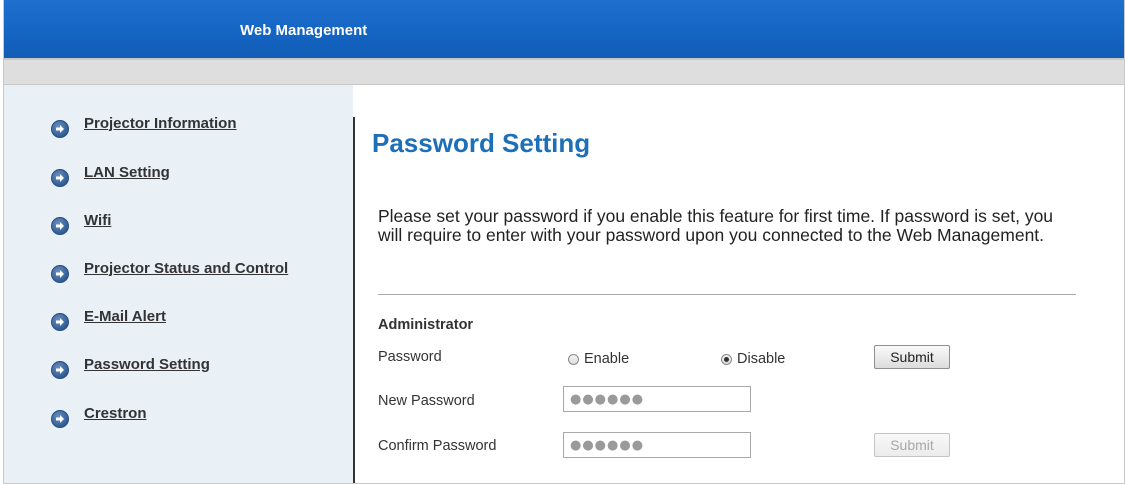 The height and width of the screenshot is (484, 1125). What do you see at coordinates (437, 446) in the screenshot?
I see `confirm-password-label: Confirm Password` at bounding box center [437, 446].